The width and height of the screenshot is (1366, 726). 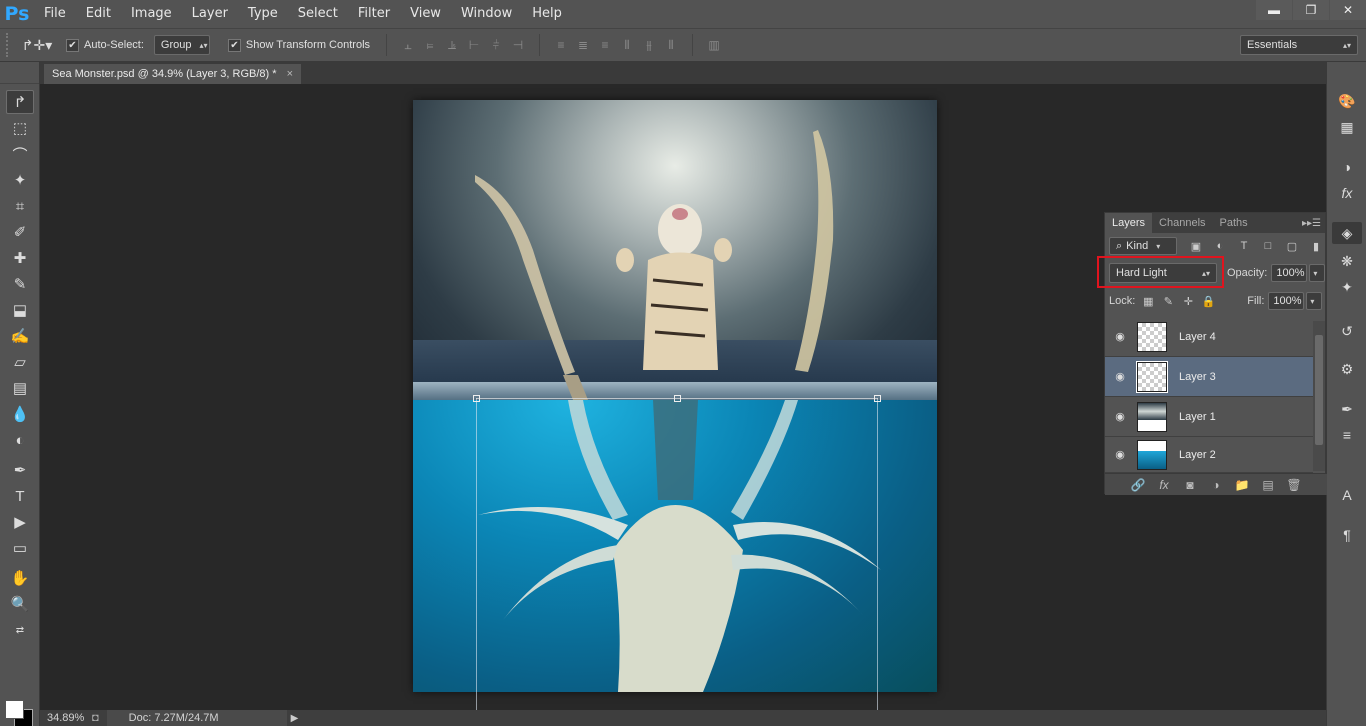 What do you see at coordinates (1242, 485) in the screenshot?
I see `new-group-icon: 📁` at bounding box center [1242, 485].